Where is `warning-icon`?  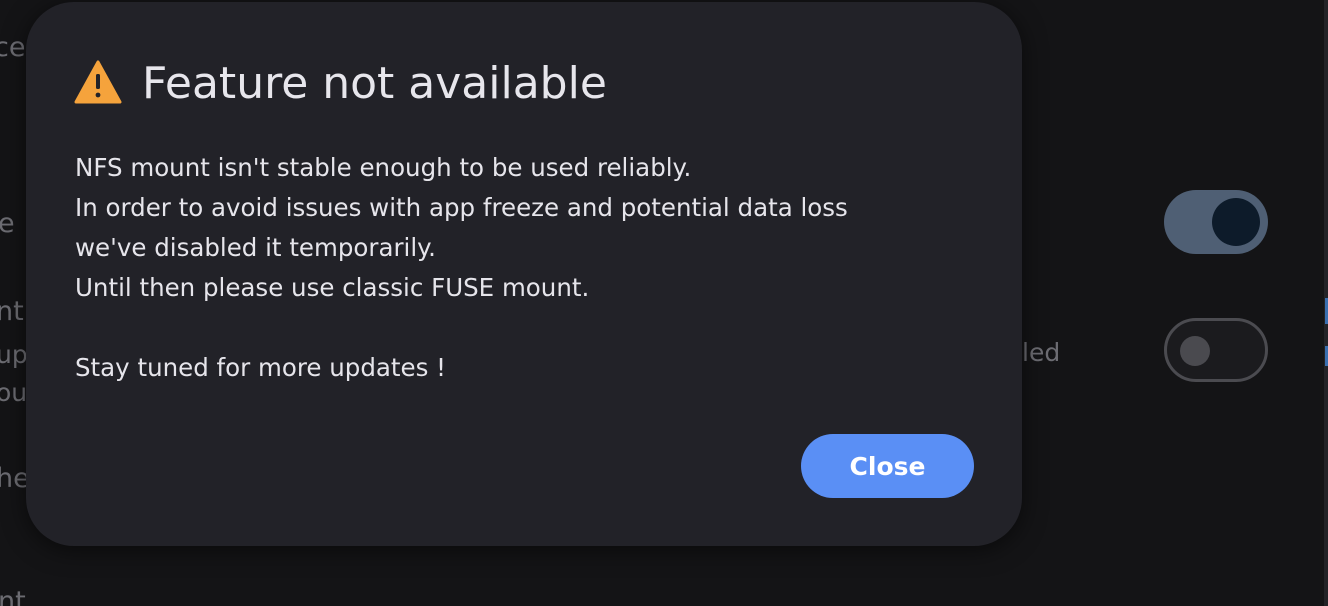 warning-icon is located at coordinates (108, 84).